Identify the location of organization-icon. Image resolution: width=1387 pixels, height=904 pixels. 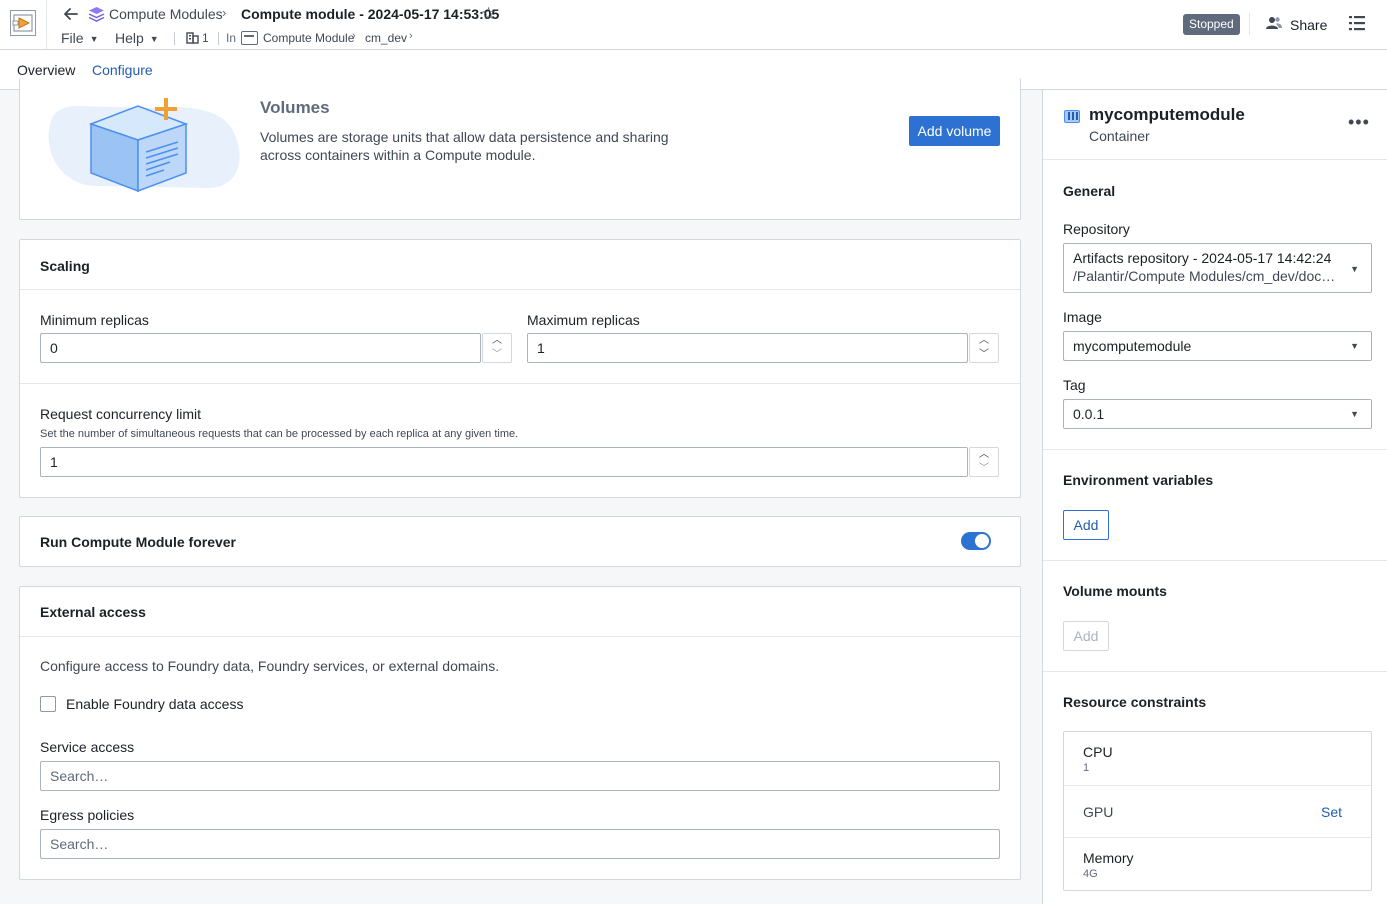
(192, 39).